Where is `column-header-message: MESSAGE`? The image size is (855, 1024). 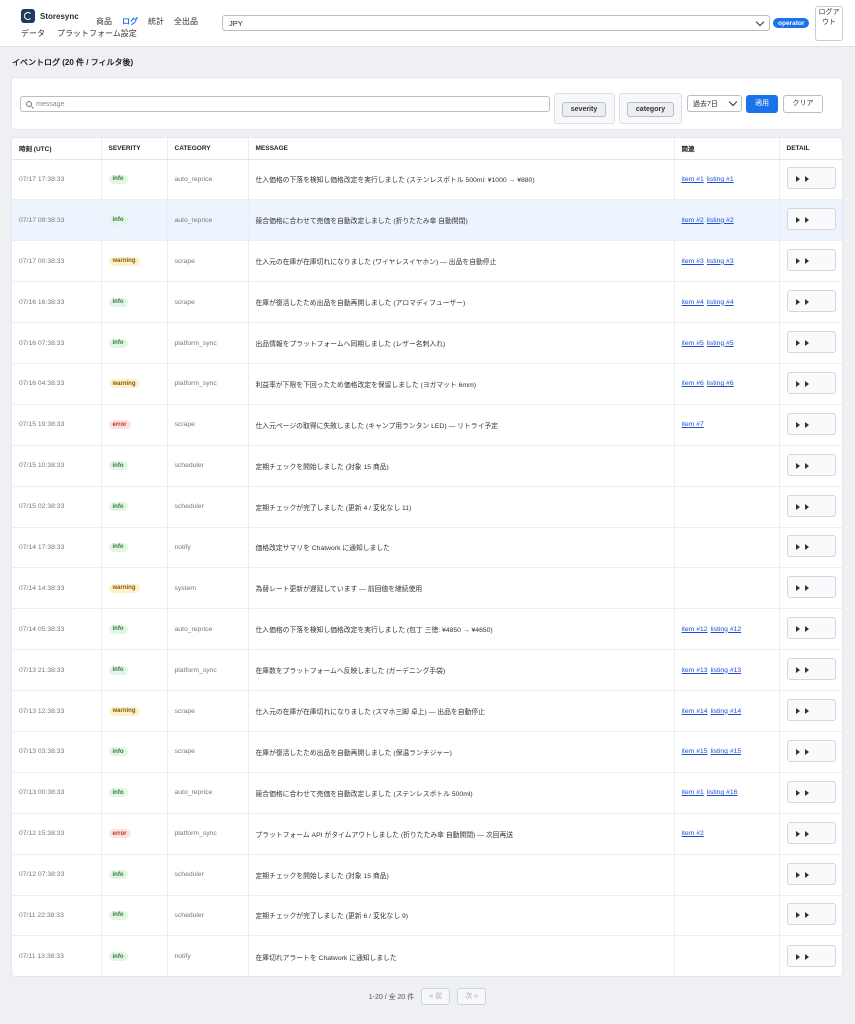
column-header-message: MESSAGE is located at coordinates (461, 149).